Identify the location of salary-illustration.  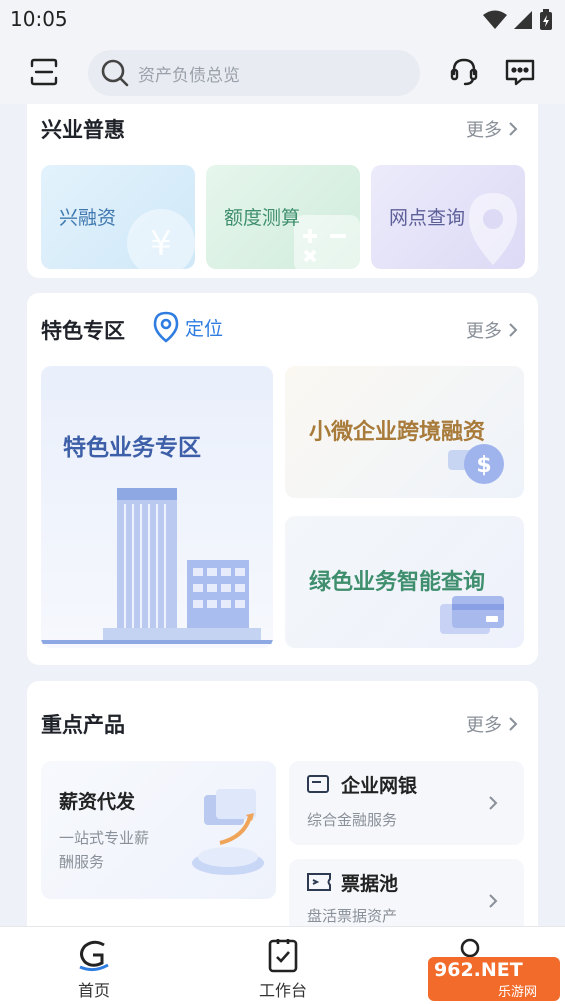
(228, 832).